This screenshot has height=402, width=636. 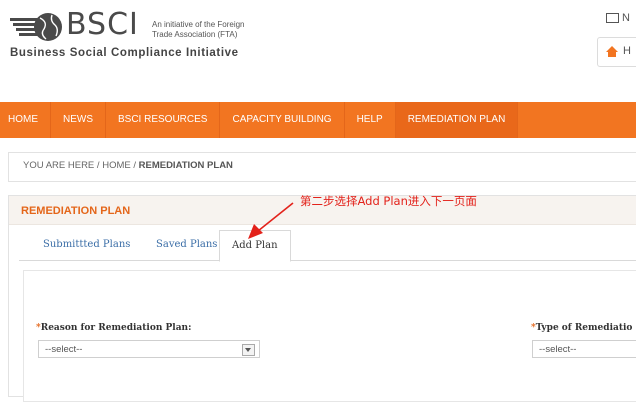 I want to click on type-select-value: --select--, so click(x=558, y=349).